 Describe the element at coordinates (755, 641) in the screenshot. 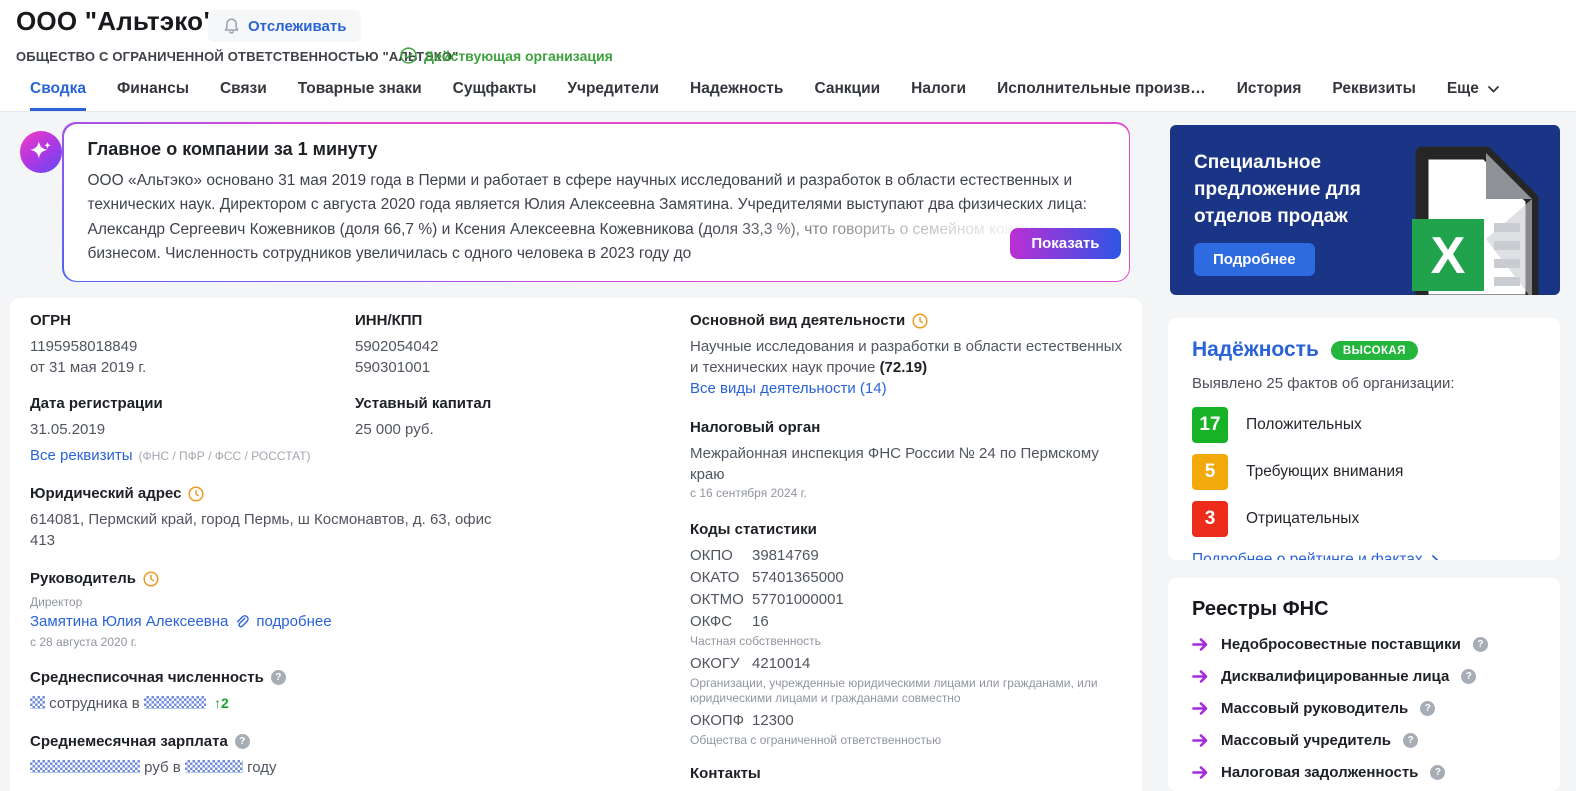

I see `code-note: Частная собственность` at that location.